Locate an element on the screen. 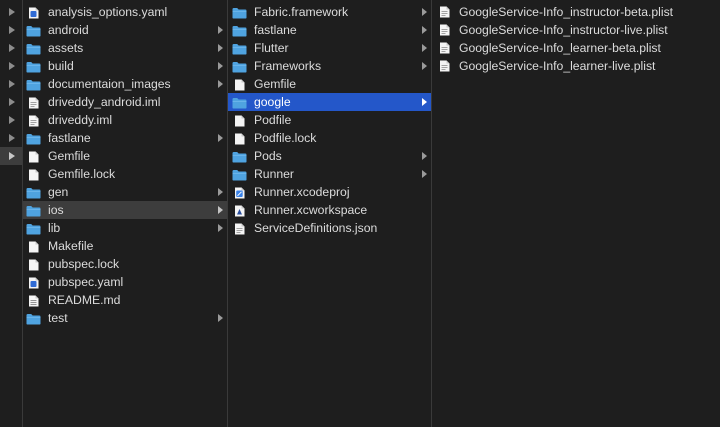 The width and height of the screenshot is (720, 427). file-row: Runner.xcworkspace is located at coordinates (329, 210).